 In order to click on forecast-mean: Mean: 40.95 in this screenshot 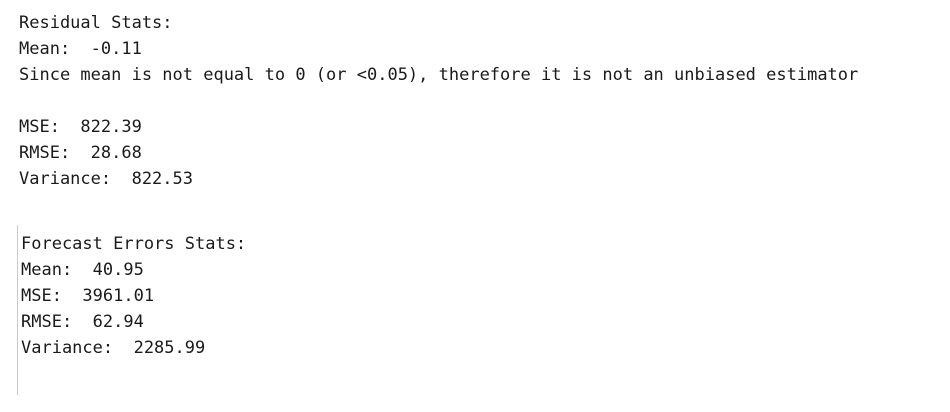, I will do `click(82, 270)`.